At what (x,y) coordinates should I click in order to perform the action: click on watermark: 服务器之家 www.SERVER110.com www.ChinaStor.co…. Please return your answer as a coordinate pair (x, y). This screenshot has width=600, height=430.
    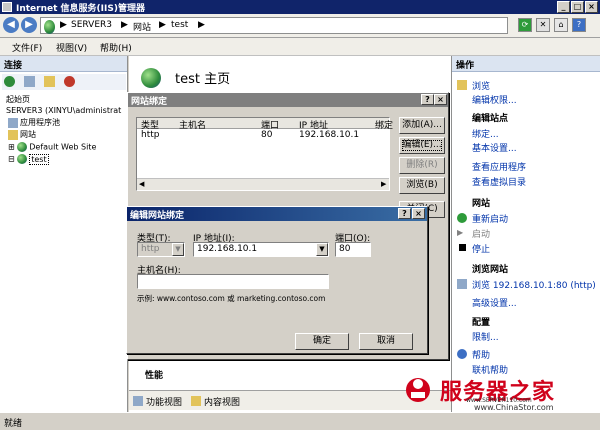
    Looking at the image, I should click on (501, 392).